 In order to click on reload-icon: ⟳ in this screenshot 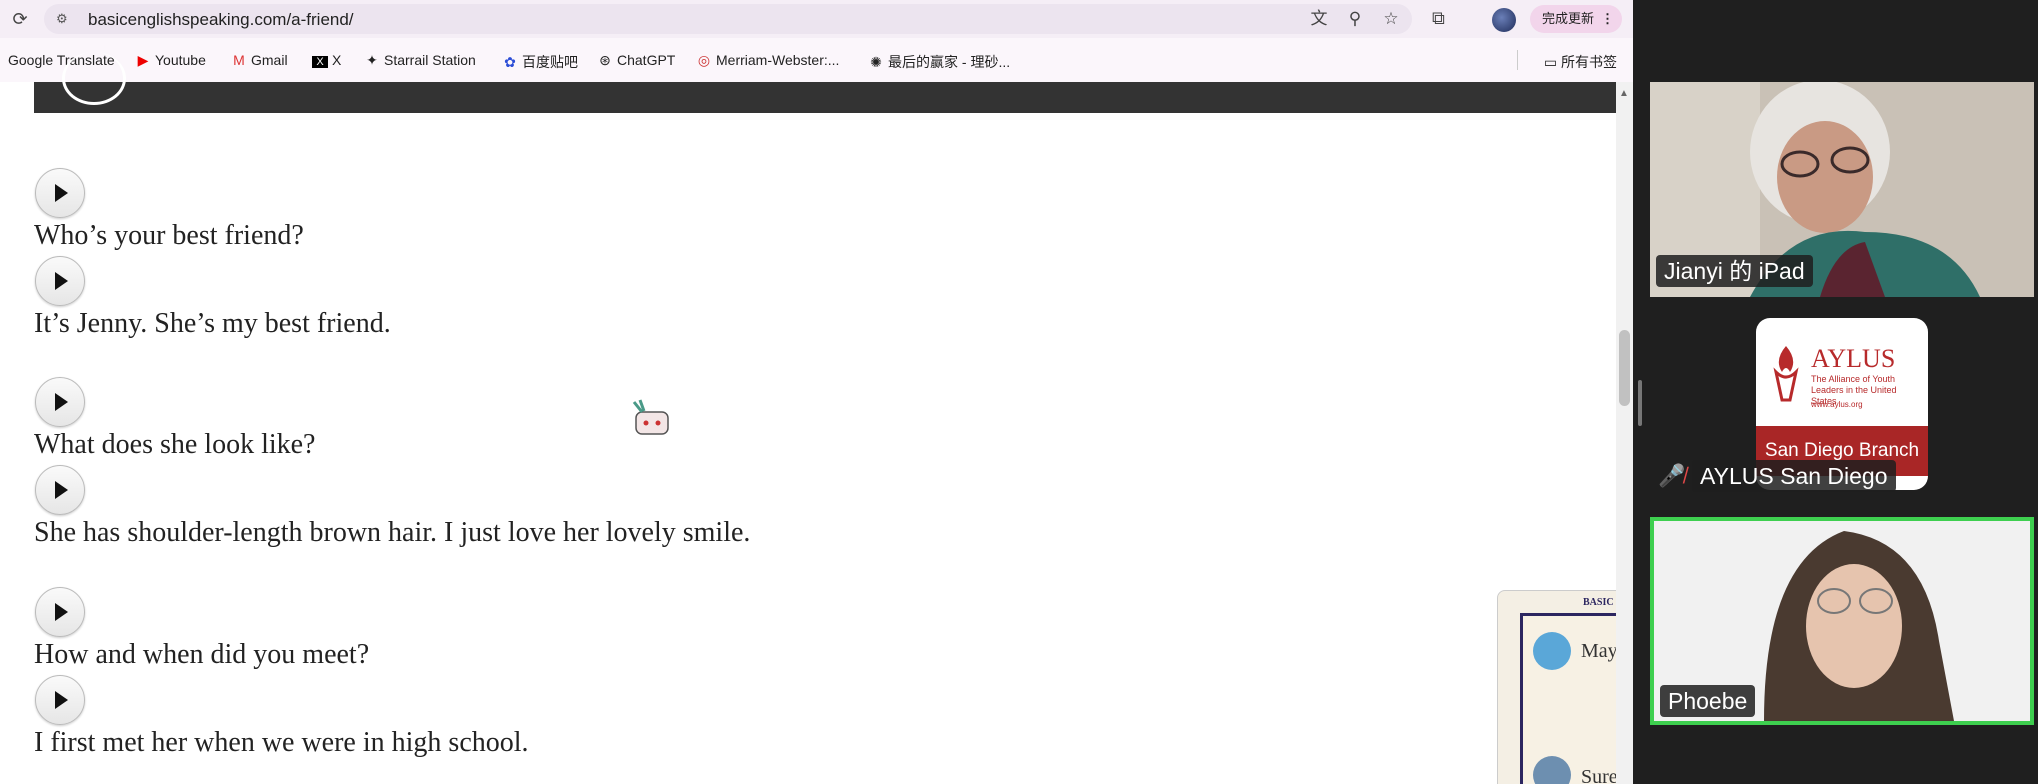, I will do `click(20, 19)`.